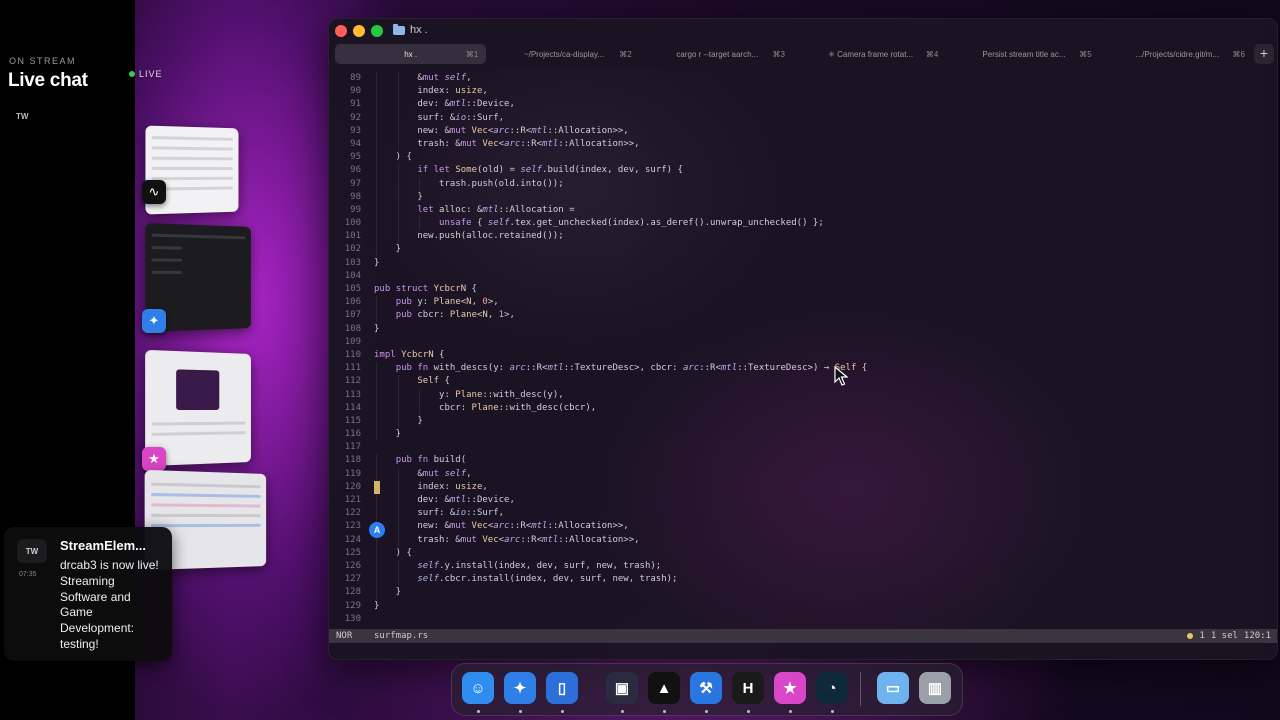  Describe the element at coordinates (496, 209) in the screenshot. I see `code-text: let alloc: &mtl::Allocation =` at that location.